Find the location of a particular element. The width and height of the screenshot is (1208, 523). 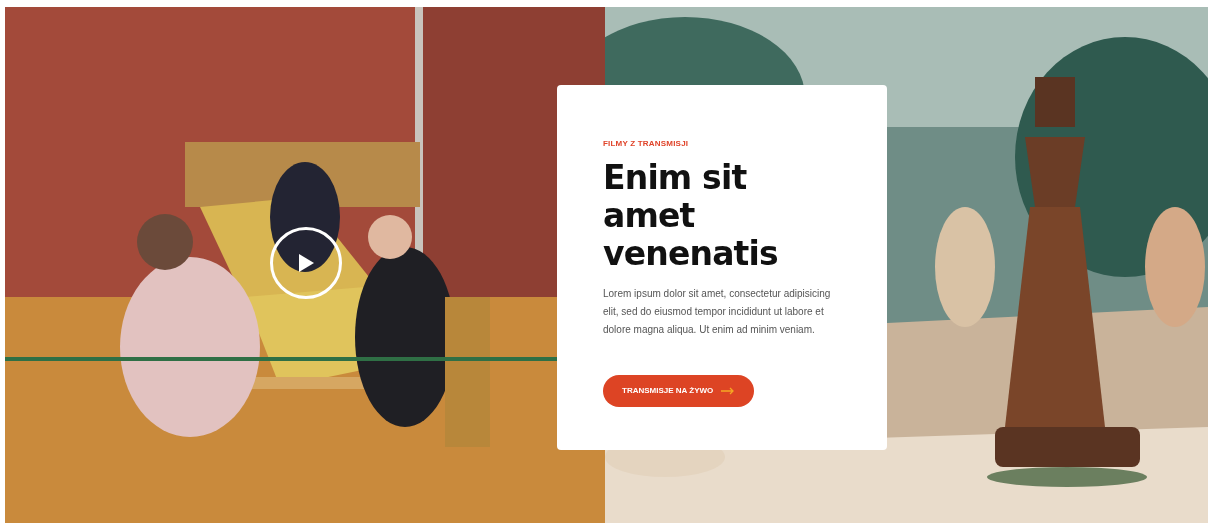

play-icon is located at coordinates (306, 263).